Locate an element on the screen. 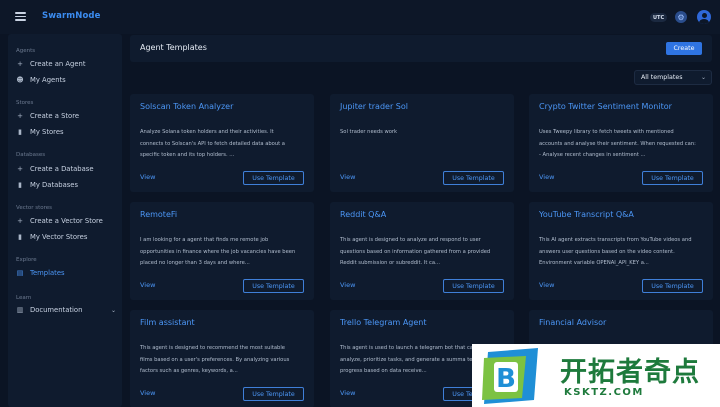 The width and height of the screenshot is (720, 407). sidebar-section-label: Databases is located at coordinates (31, 155).